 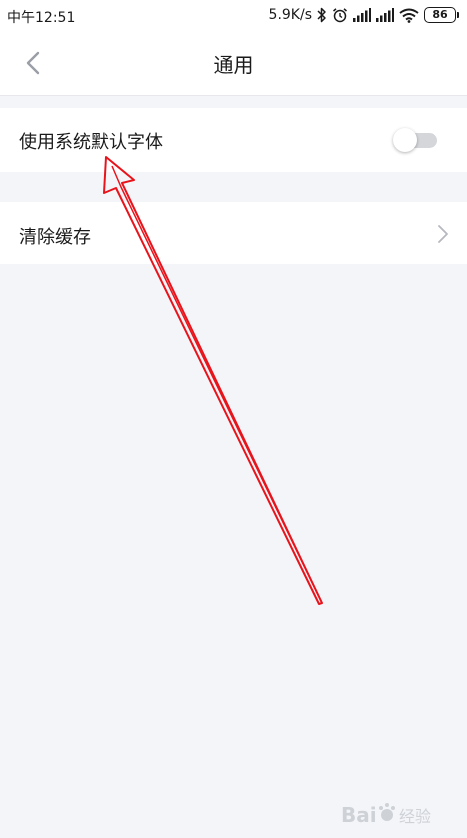 I want to click on setting-label-system-font: 使用系统默认字体, so click(x=91, y=142).